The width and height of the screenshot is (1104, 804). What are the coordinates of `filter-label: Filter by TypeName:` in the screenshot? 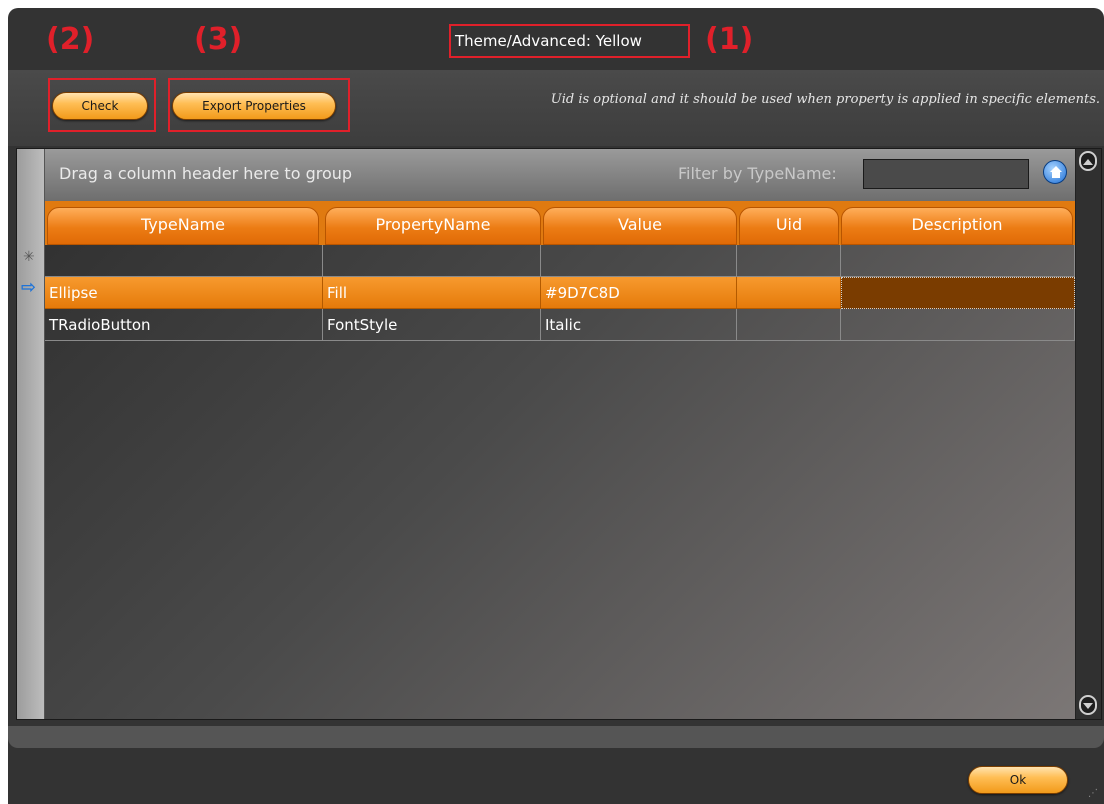 It's located at (757, 173).